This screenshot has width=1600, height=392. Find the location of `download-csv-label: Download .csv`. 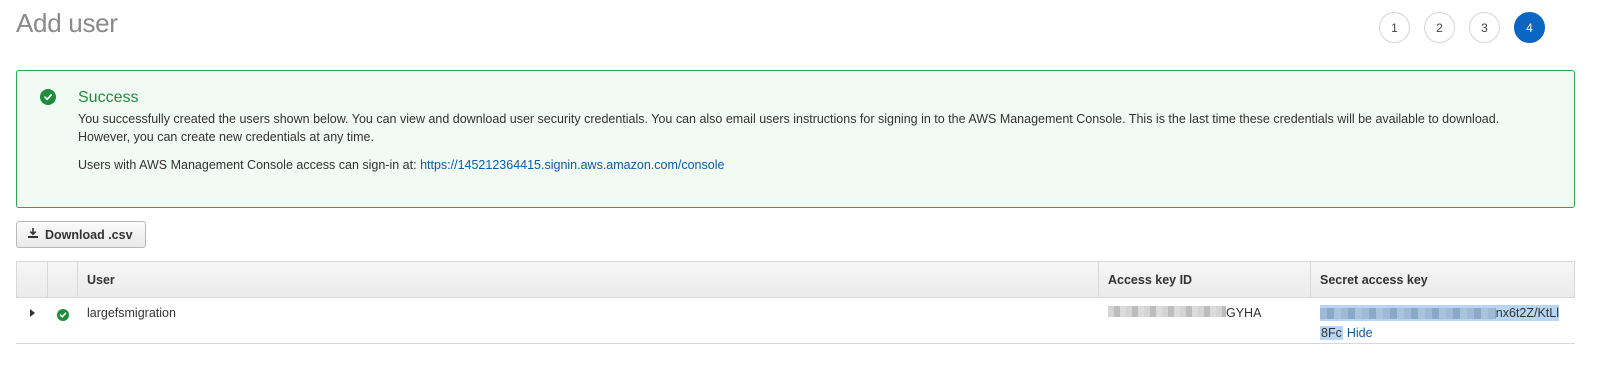

download-csv-label: Download .csv is located at coordinates (89, 234).